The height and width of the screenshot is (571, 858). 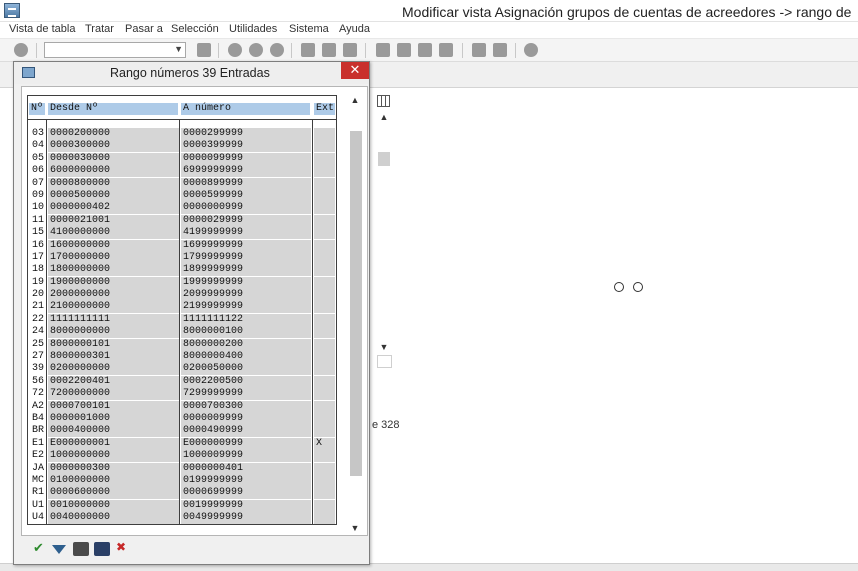 What do you see at coordinates (182, 456) in the screenshot?
I see `table-row: E2 1000000000 1000009999` at bounding box center [182, 456].